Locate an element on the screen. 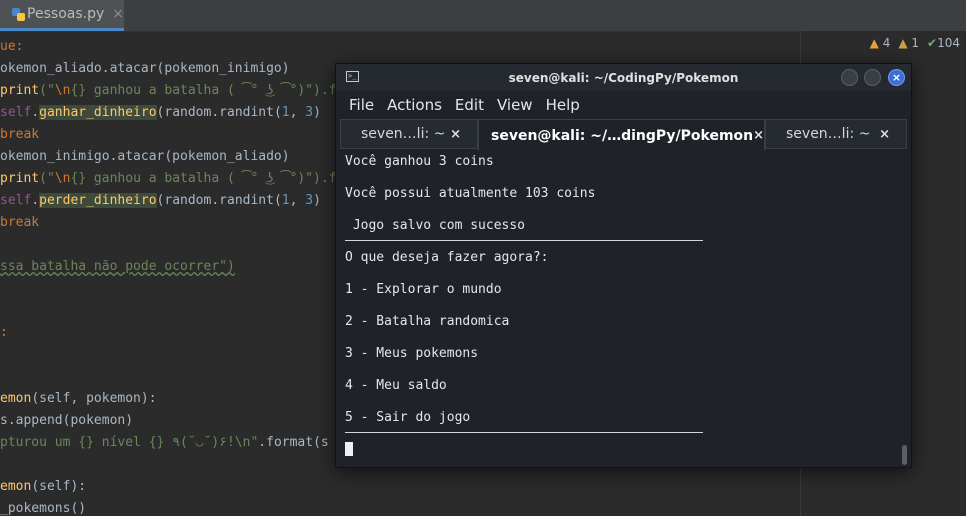  weak-warning-icon: ▲ is located at coordinates (903, 43).